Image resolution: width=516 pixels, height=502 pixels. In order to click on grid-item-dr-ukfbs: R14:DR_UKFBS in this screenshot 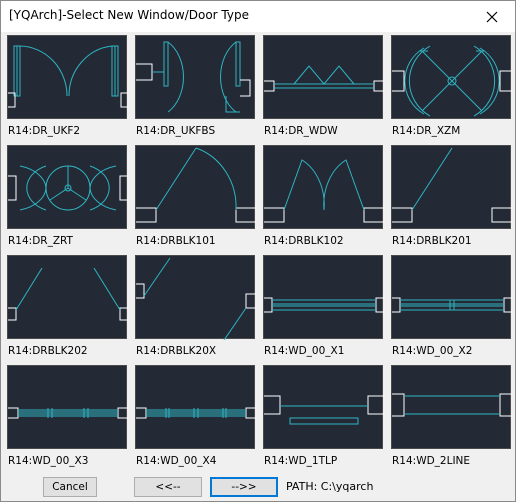, I will do `click(195, 88)`.